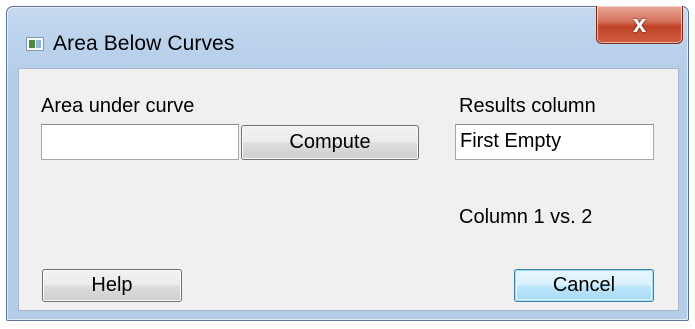 Image resolution: width=695 pixels, height=329 pixels. I want to click on close-icon: x, so click(639, 24).